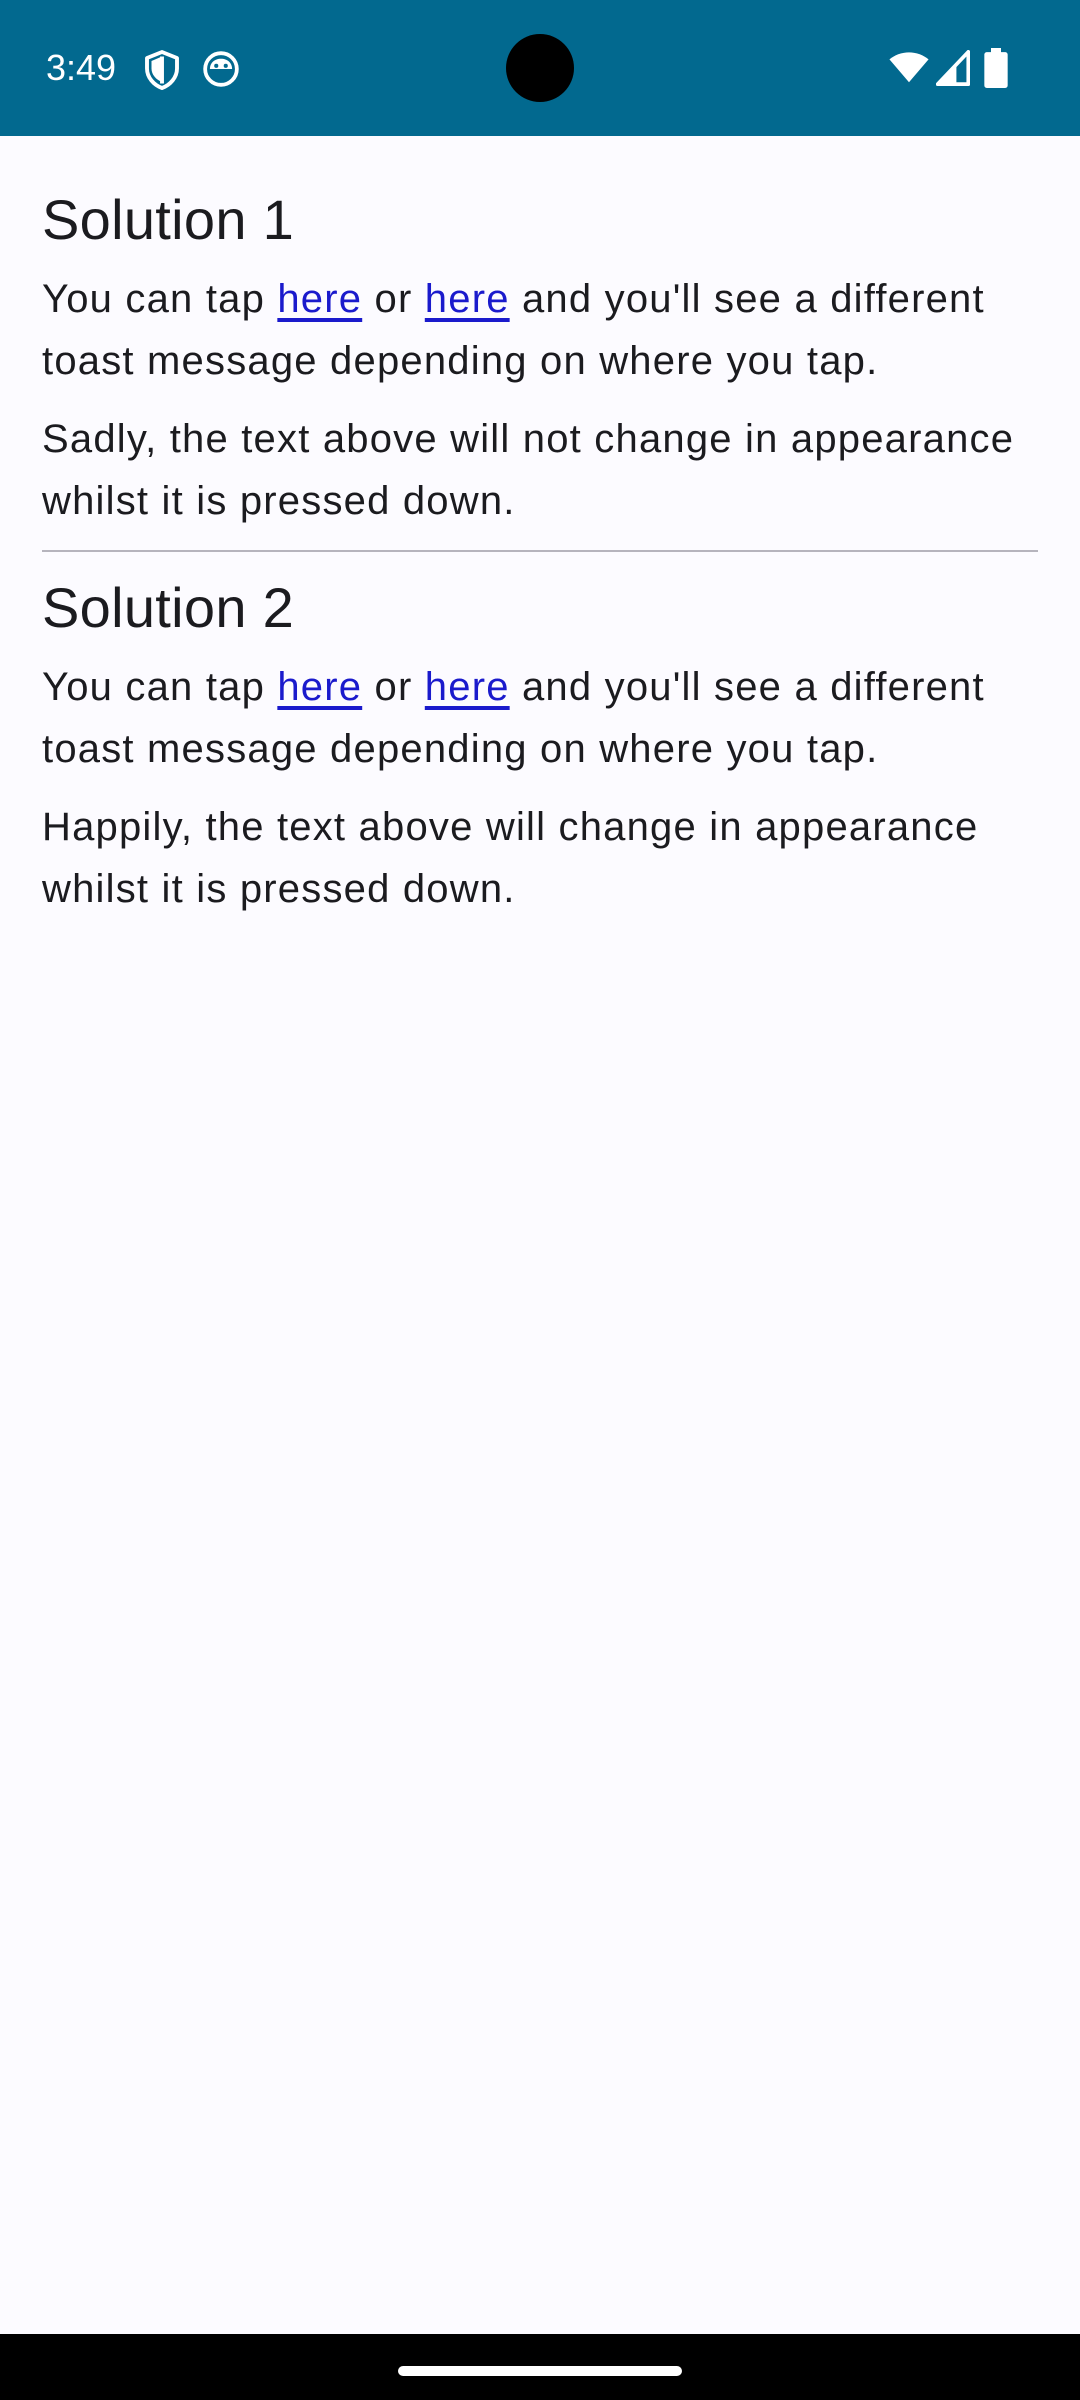 This screenshot has width=1080, height=2400. Describe the element at coordinates (540, 2371) in the screenshot. I see `home-gesture-handle` at that location.